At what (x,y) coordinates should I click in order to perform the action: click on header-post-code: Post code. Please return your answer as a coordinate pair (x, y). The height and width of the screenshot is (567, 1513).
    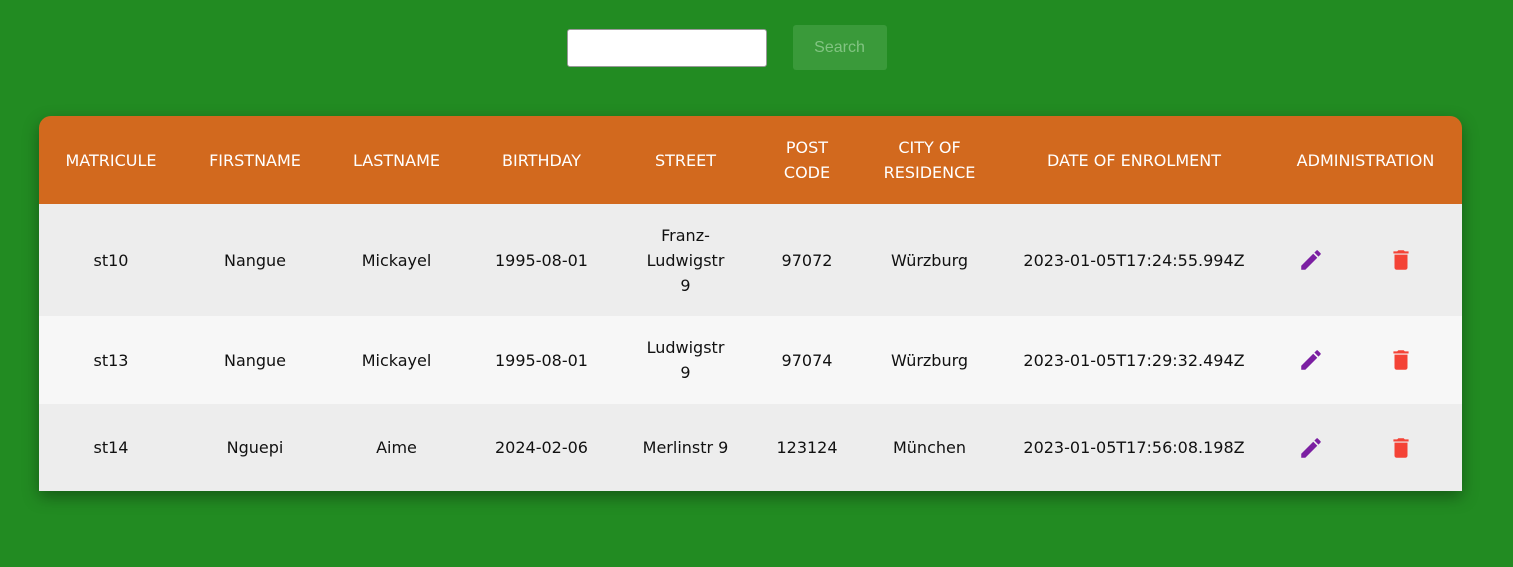
    Looking at the image, I should click on (807, 160).